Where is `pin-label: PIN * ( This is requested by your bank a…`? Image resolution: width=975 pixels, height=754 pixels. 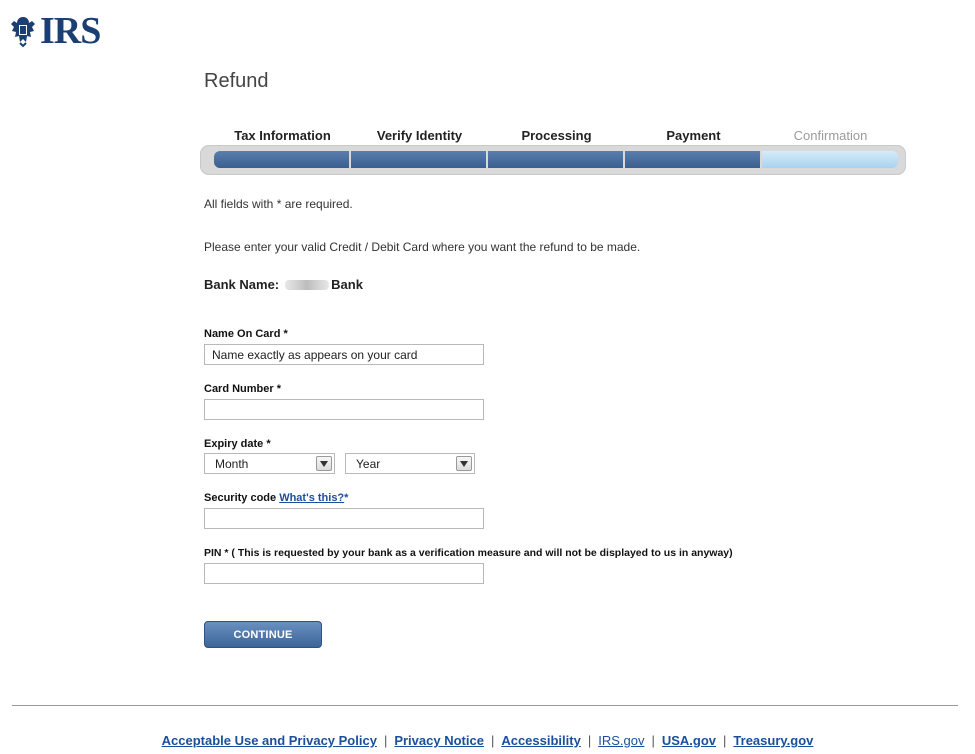 pin-label: PIN * ( This is requested by your bank a… is located at coordinates (468, 553).